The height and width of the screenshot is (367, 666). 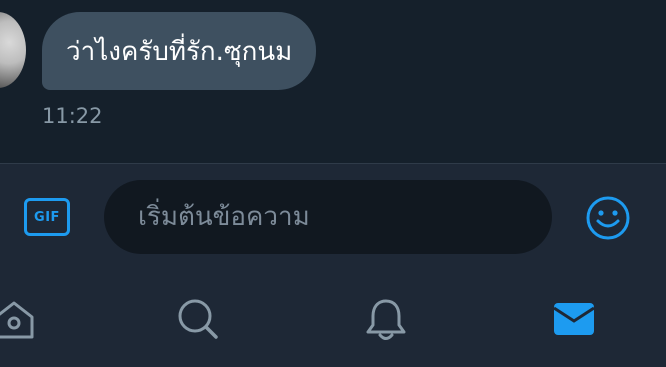 I want to click on nav-search, so click(x=198, y=319).